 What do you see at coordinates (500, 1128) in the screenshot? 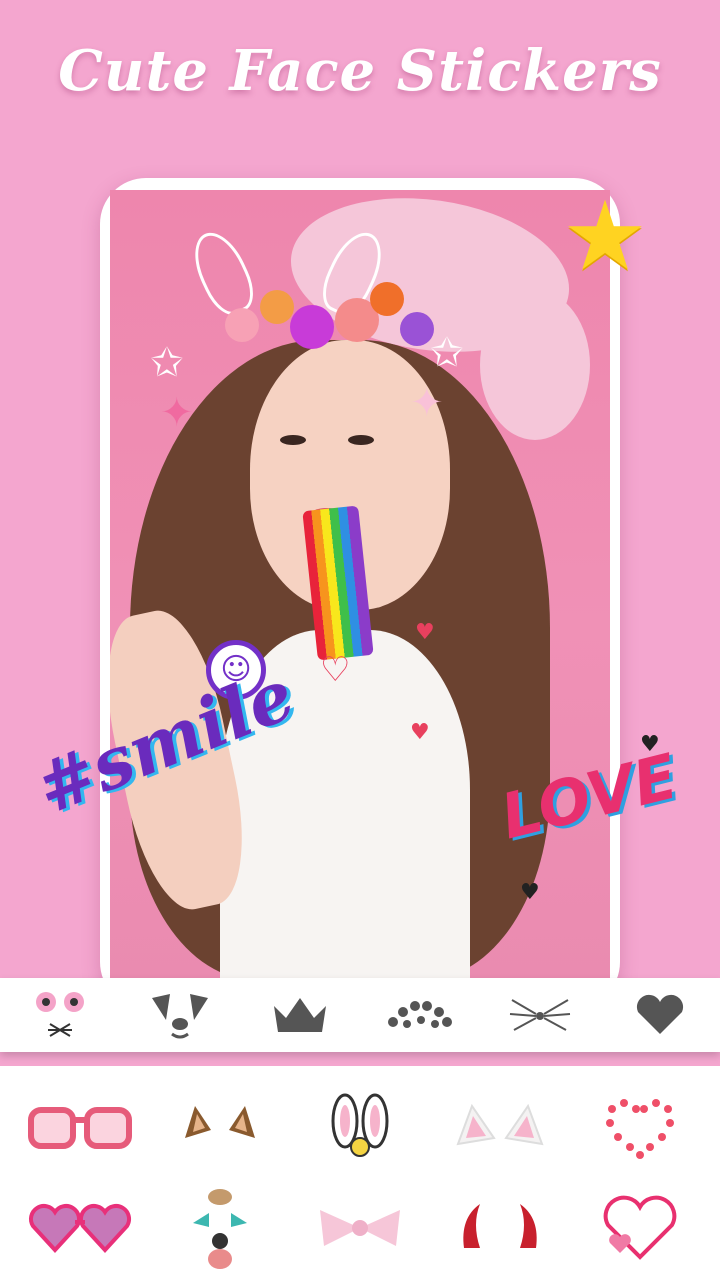
I see `cat-ears-icon` at bounding box center [500, 1128].